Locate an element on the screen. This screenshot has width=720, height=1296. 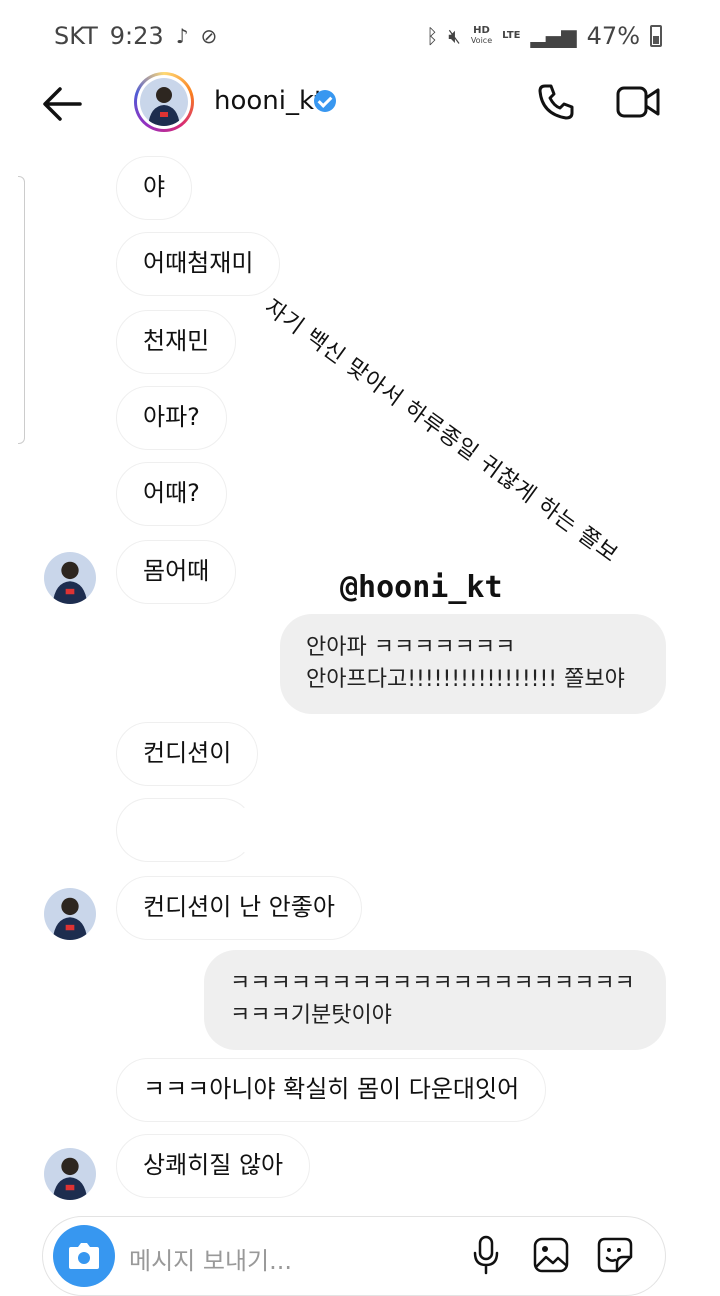
incoming-message: ㅋㅋㅋ아니야 확실히 몸이 다운대잇어 is located at coordinates (331, 1090).